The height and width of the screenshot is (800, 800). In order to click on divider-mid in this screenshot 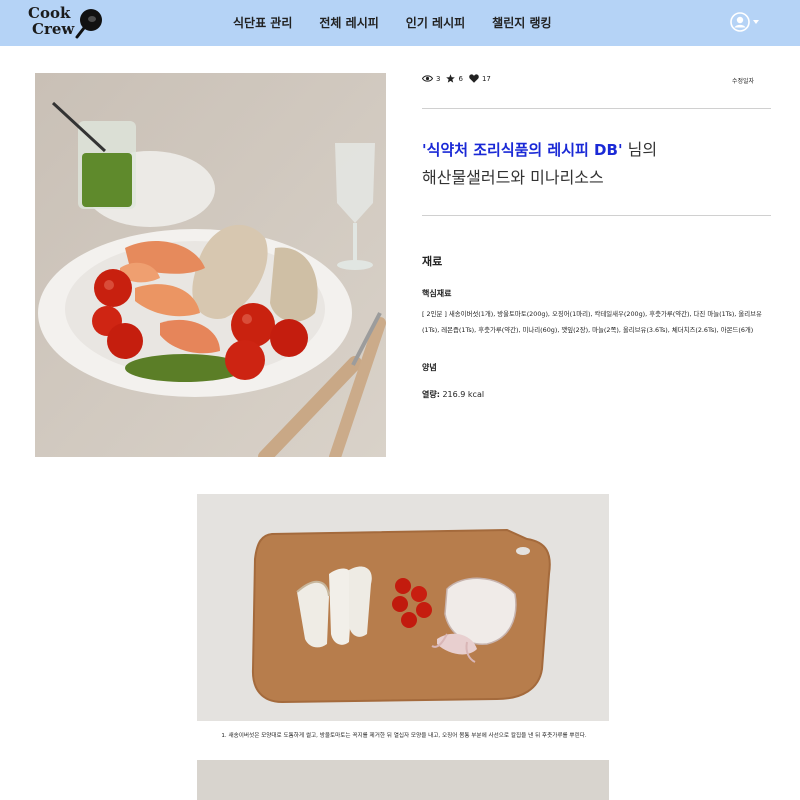, I will do `click(596, 215)`.